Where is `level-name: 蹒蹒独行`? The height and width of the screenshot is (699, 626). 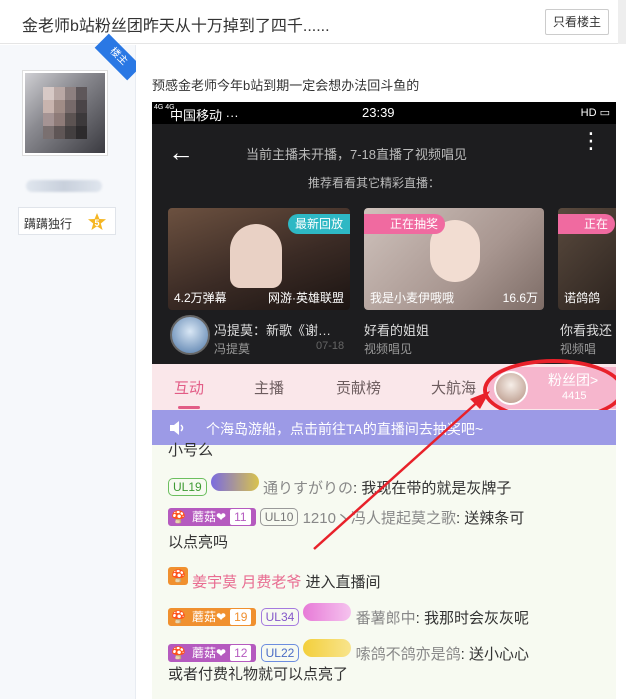
level-name: 蹒蹒独行 is located at coordinates (48, 224).